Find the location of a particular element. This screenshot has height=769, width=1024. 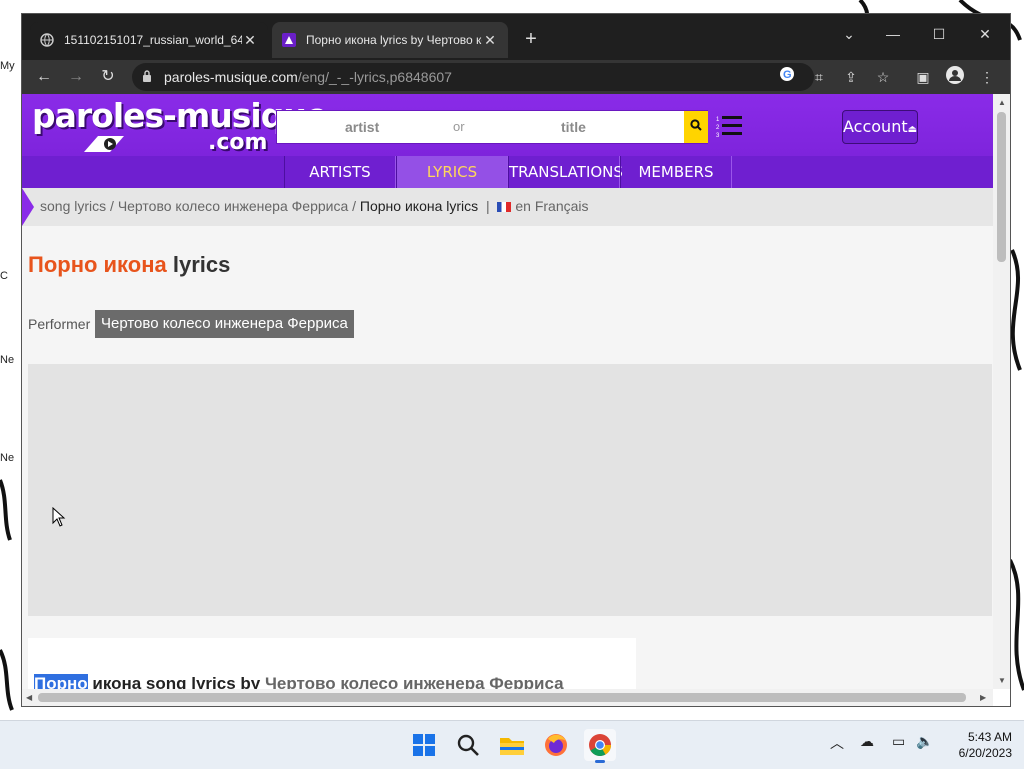

horizontal-scroll-thumb is located at coordinates (502, 697).